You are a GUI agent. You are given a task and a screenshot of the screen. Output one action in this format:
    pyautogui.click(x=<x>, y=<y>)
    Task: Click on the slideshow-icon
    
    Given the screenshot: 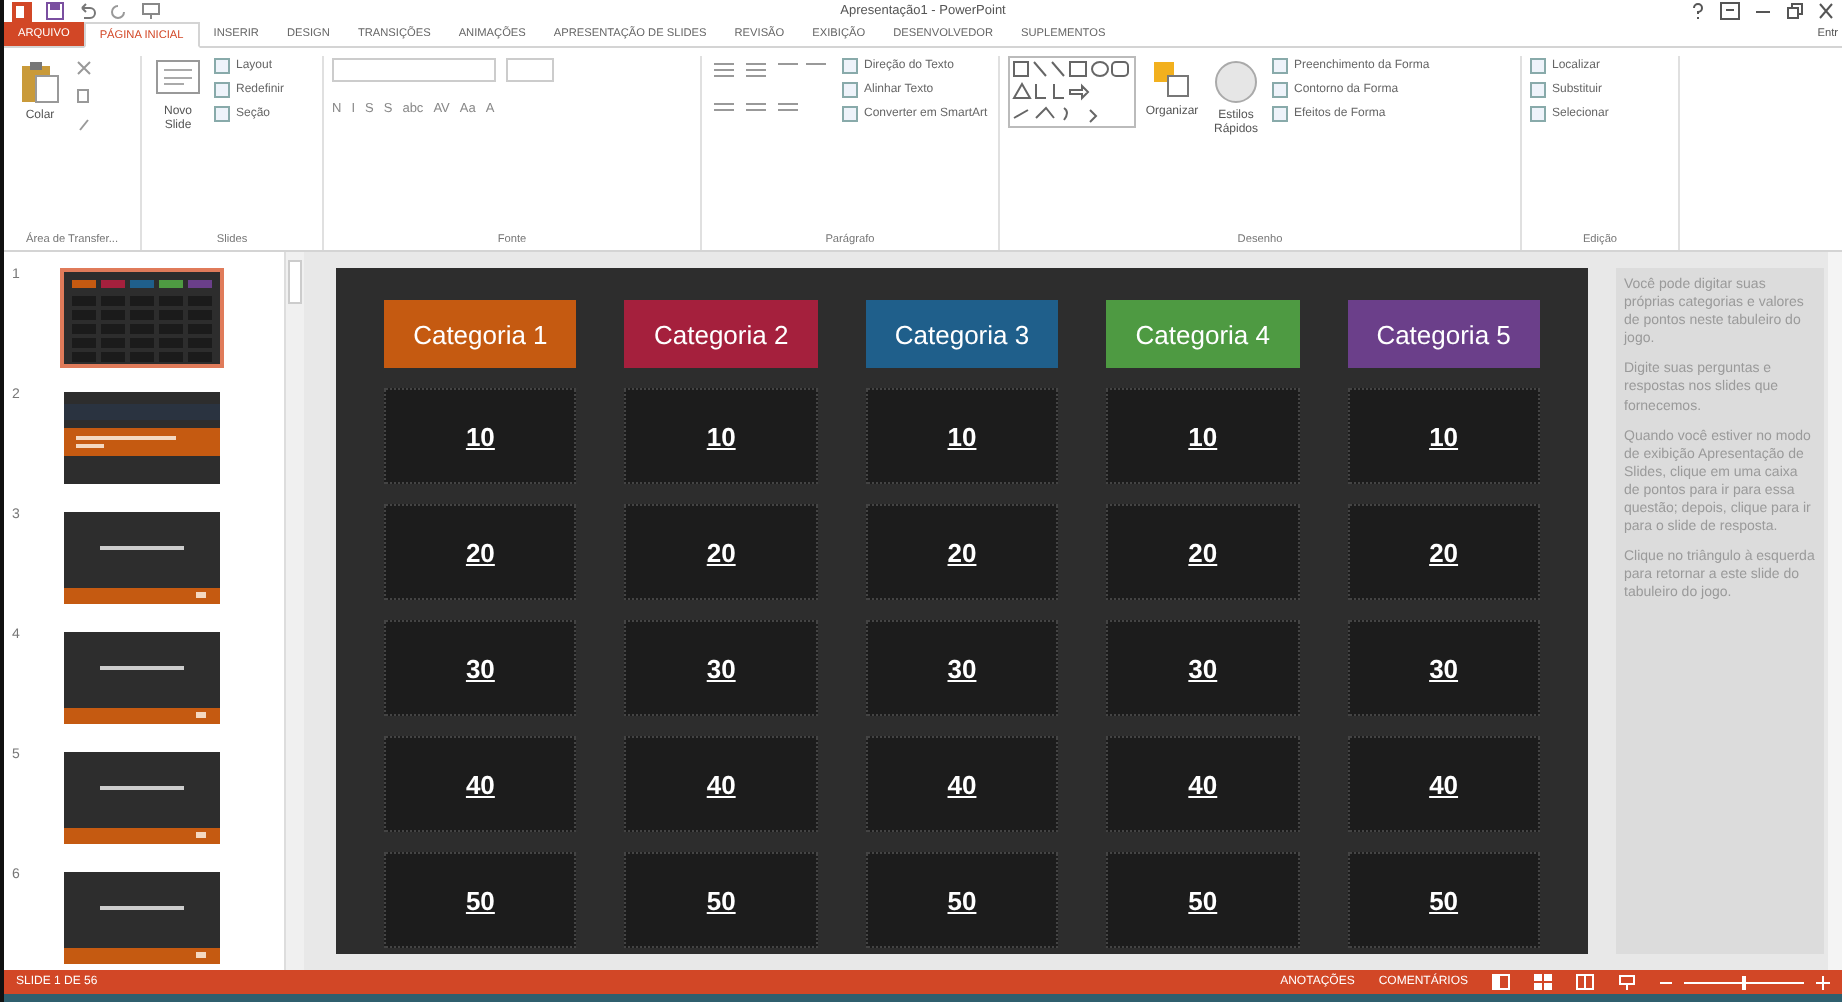 What is the action you would take?
    pyautogui.click(x=1627, y=982)
    